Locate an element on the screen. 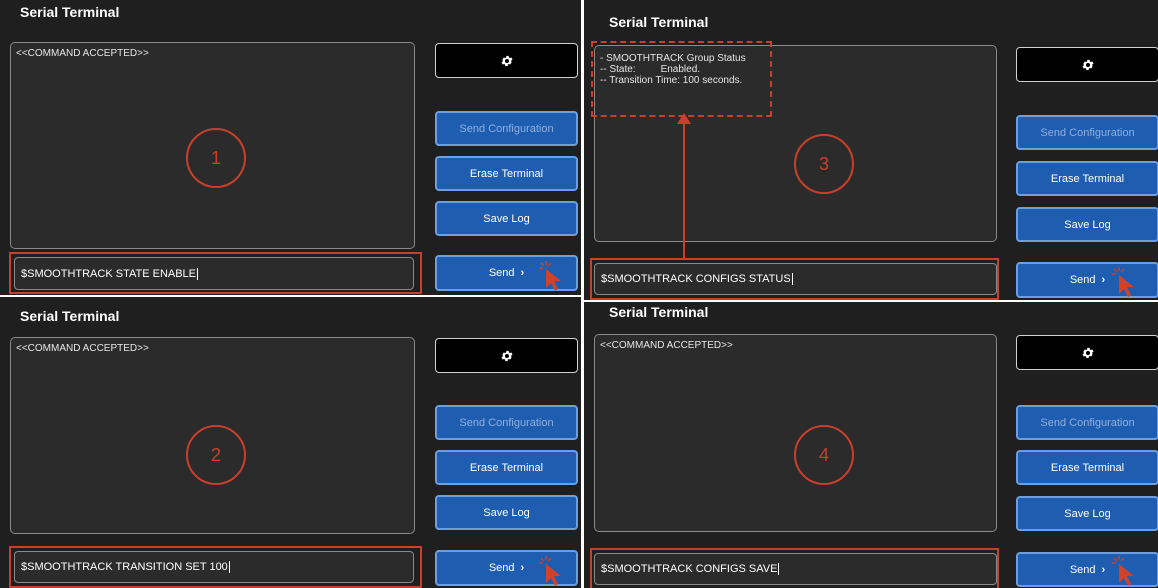 This screenshot has width=1158, height=588. step-number: 2 is located at coordinates (215, 454).